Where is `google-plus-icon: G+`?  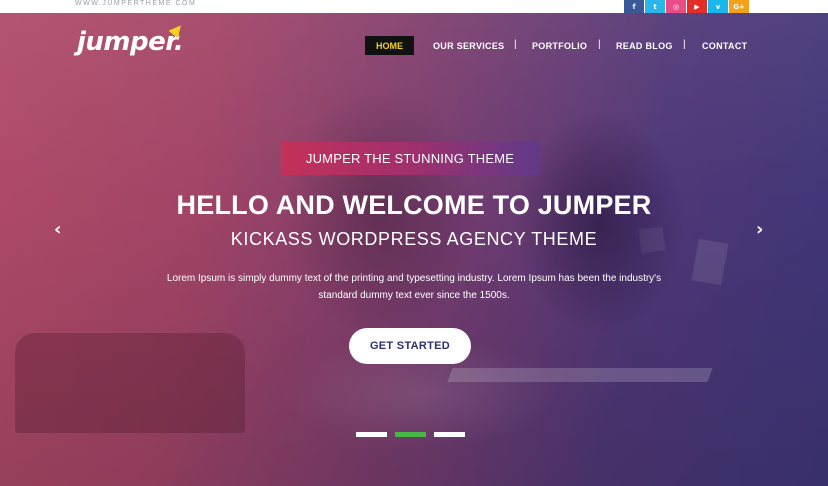 google-plus-icon: G+ is located at coordinates (739, 6).